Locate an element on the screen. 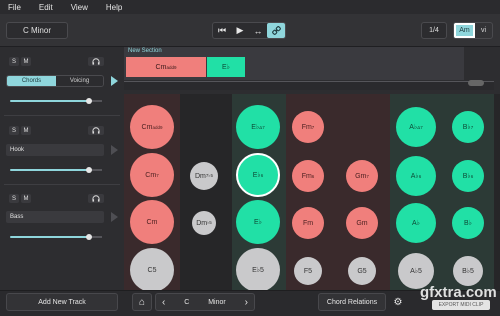  chord-bubble: Cm 7 is located at coordinates (152, 175).